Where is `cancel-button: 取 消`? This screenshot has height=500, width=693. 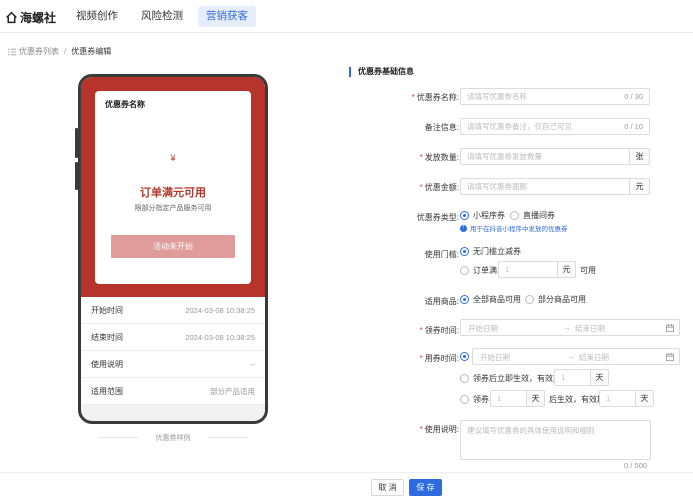 cancel-button: 取 消 is located at coordinates (387, 487).